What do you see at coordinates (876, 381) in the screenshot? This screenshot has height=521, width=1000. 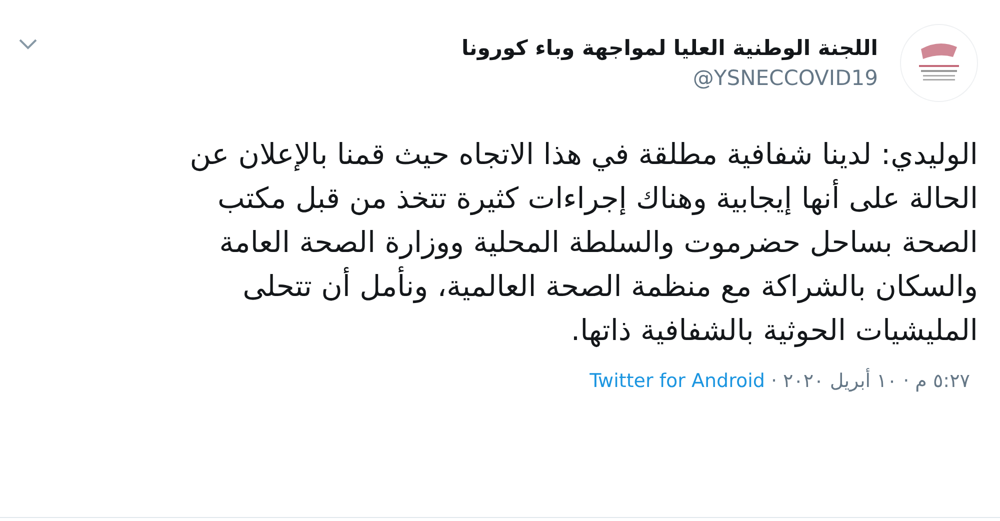 I see `tweet-timestamp: ٥:٢٧ م · ١٠ أبريل ٢٠٢٠` at bounding box center [876, 381].